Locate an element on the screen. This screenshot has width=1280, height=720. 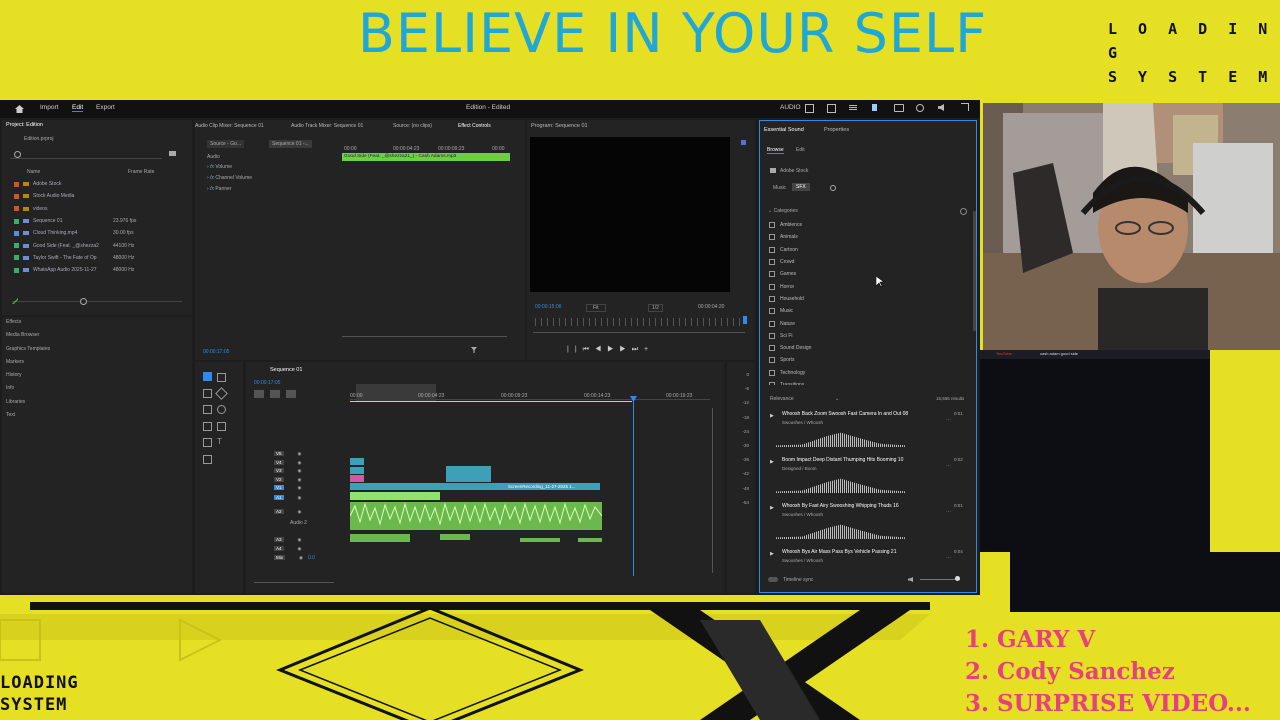
music-tab: Music is located at coordinates (779, 188).